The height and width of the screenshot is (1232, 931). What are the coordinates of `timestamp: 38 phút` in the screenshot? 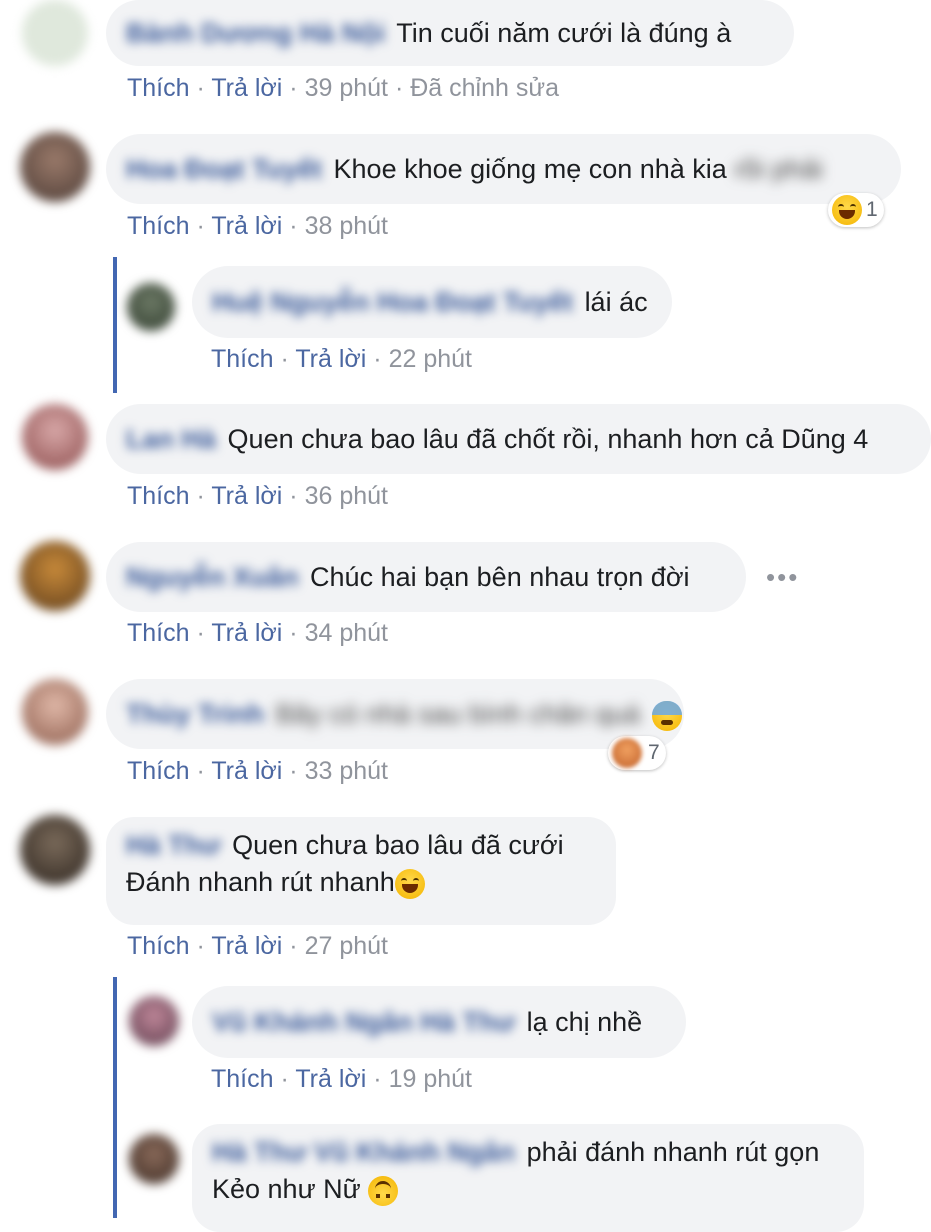 It's located at (346, 226).